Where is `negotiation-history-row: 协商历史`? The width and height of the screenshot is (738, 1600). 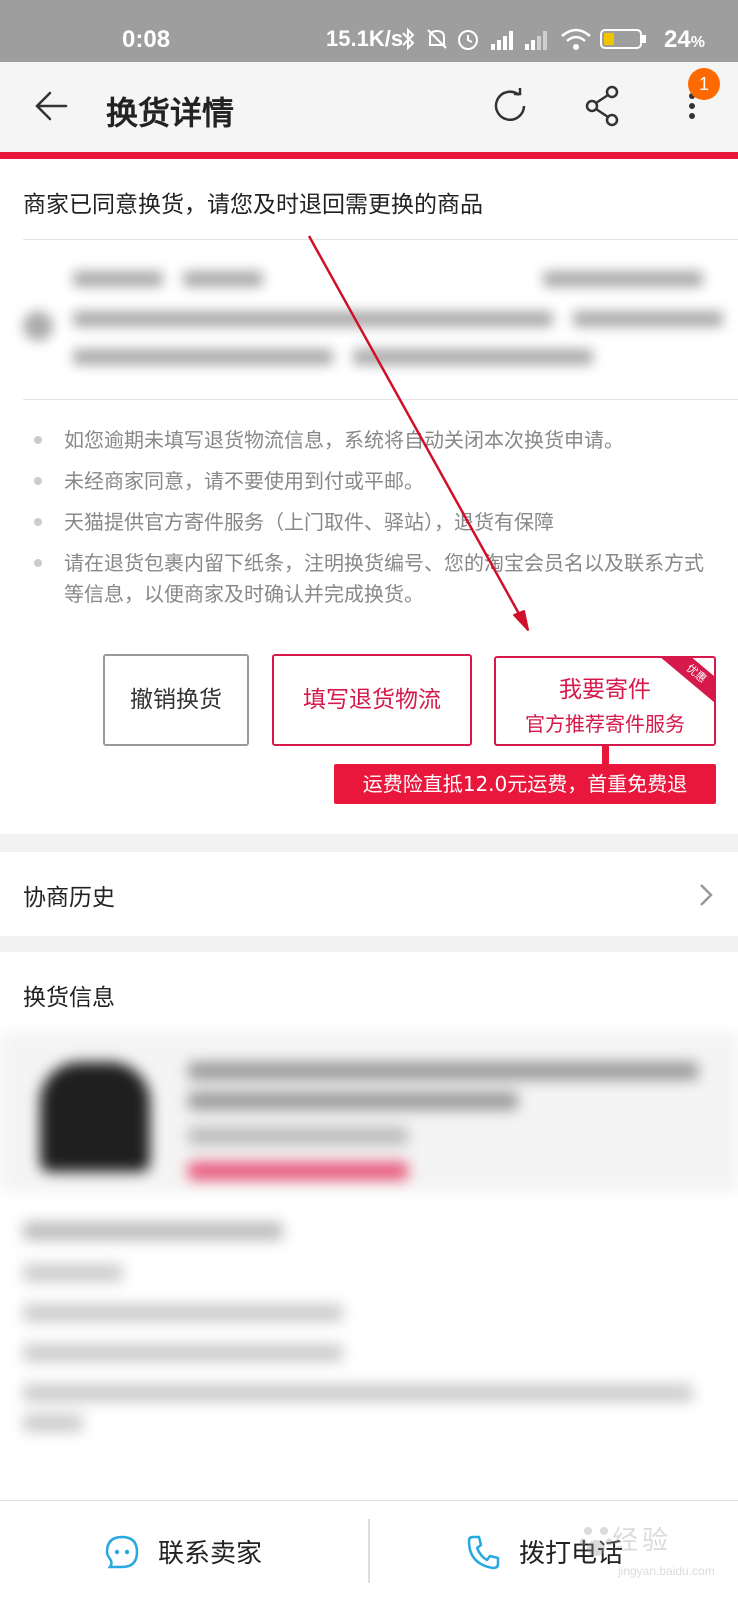
negotiation-history-row: 协商历史 is located at coordinates (369, 894).